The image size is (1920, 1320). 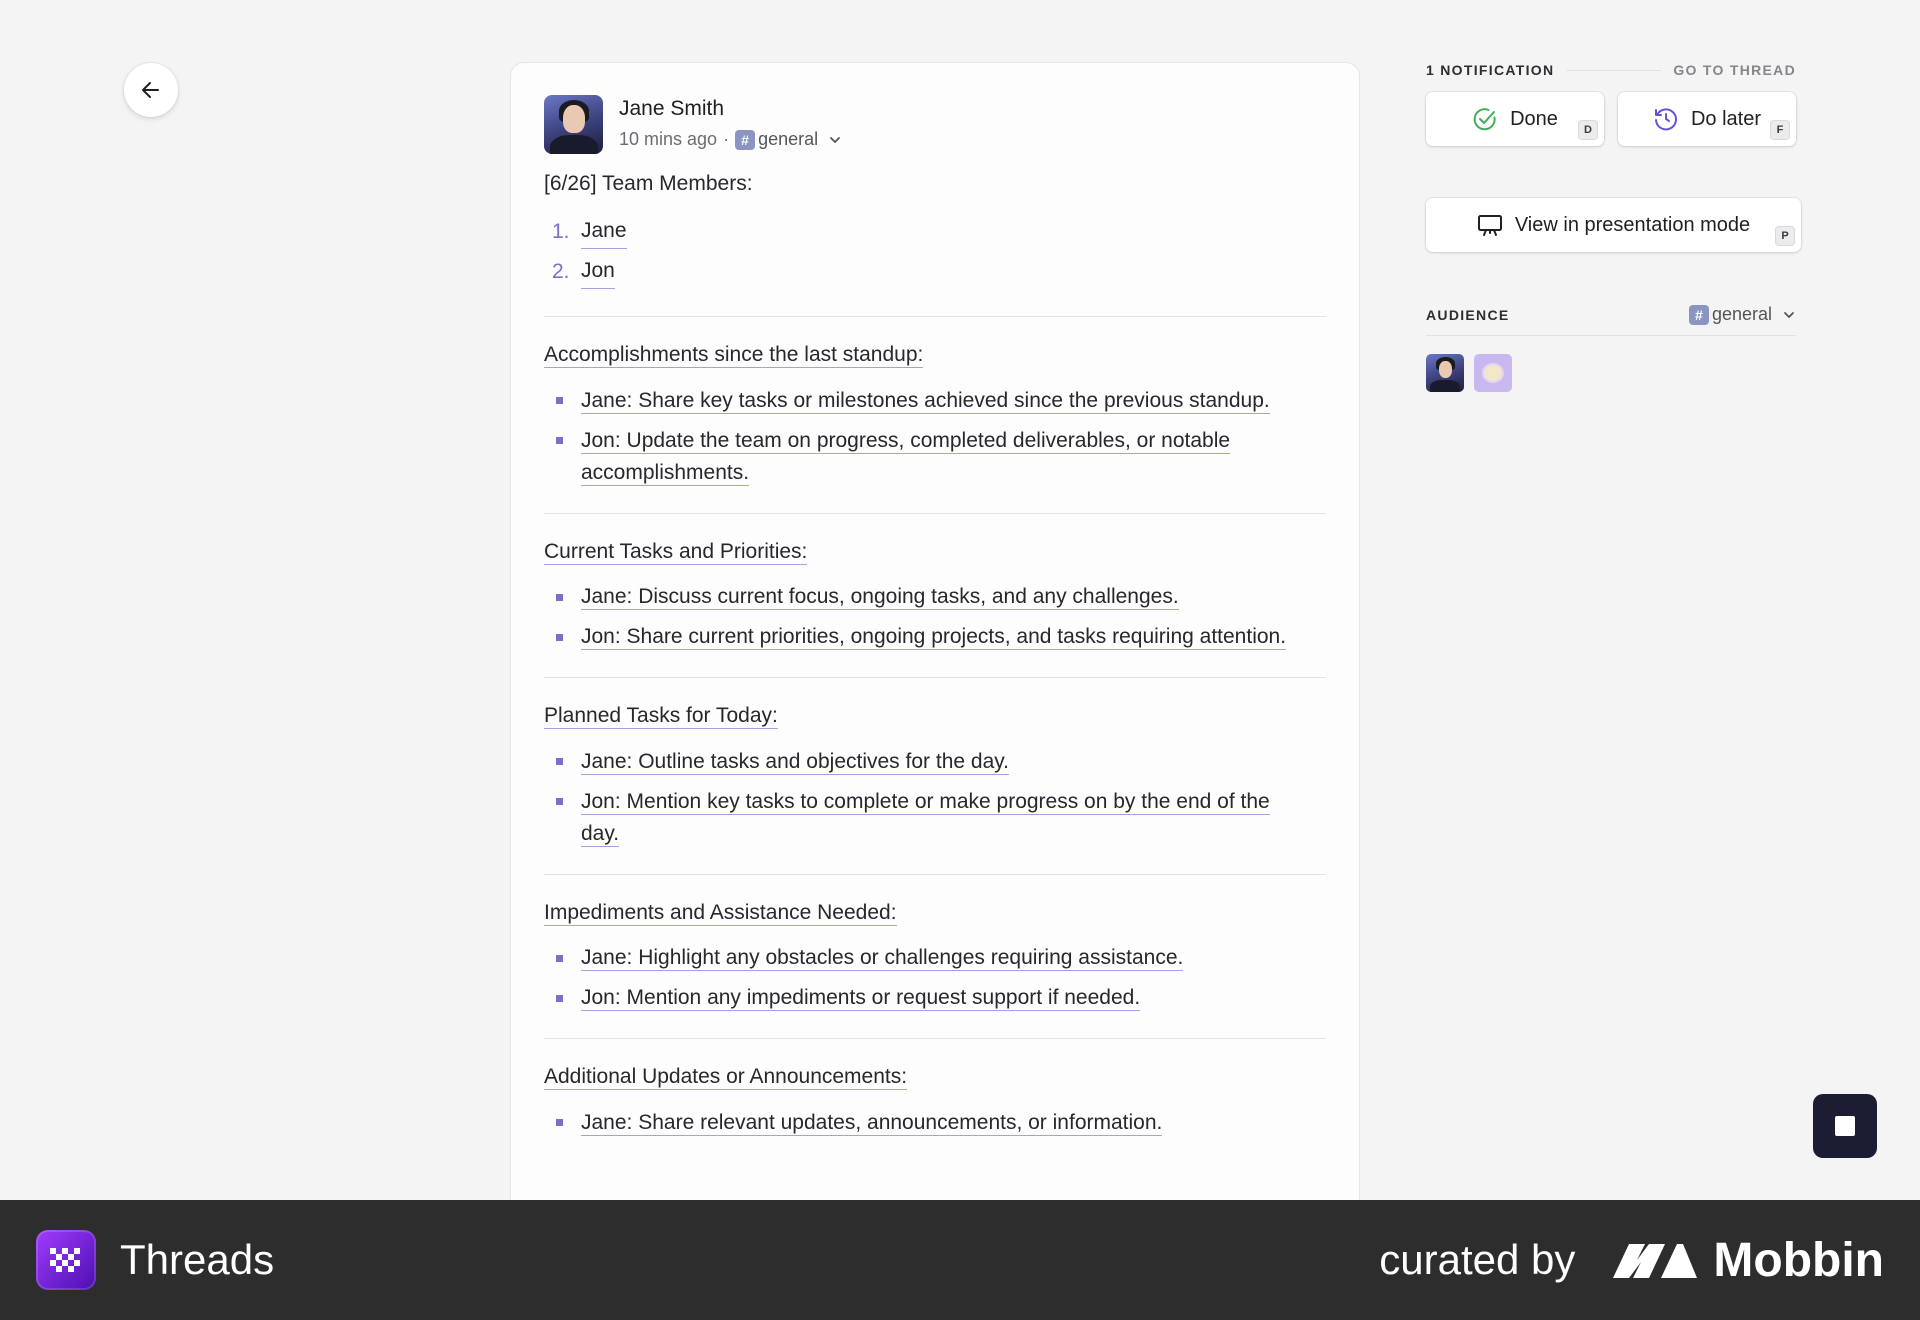 What do you see at coordinates (1490, 70) in the screenshot?
I see `notification-count: 1 NOTIFICATION` at bounding box center [1490, 70].